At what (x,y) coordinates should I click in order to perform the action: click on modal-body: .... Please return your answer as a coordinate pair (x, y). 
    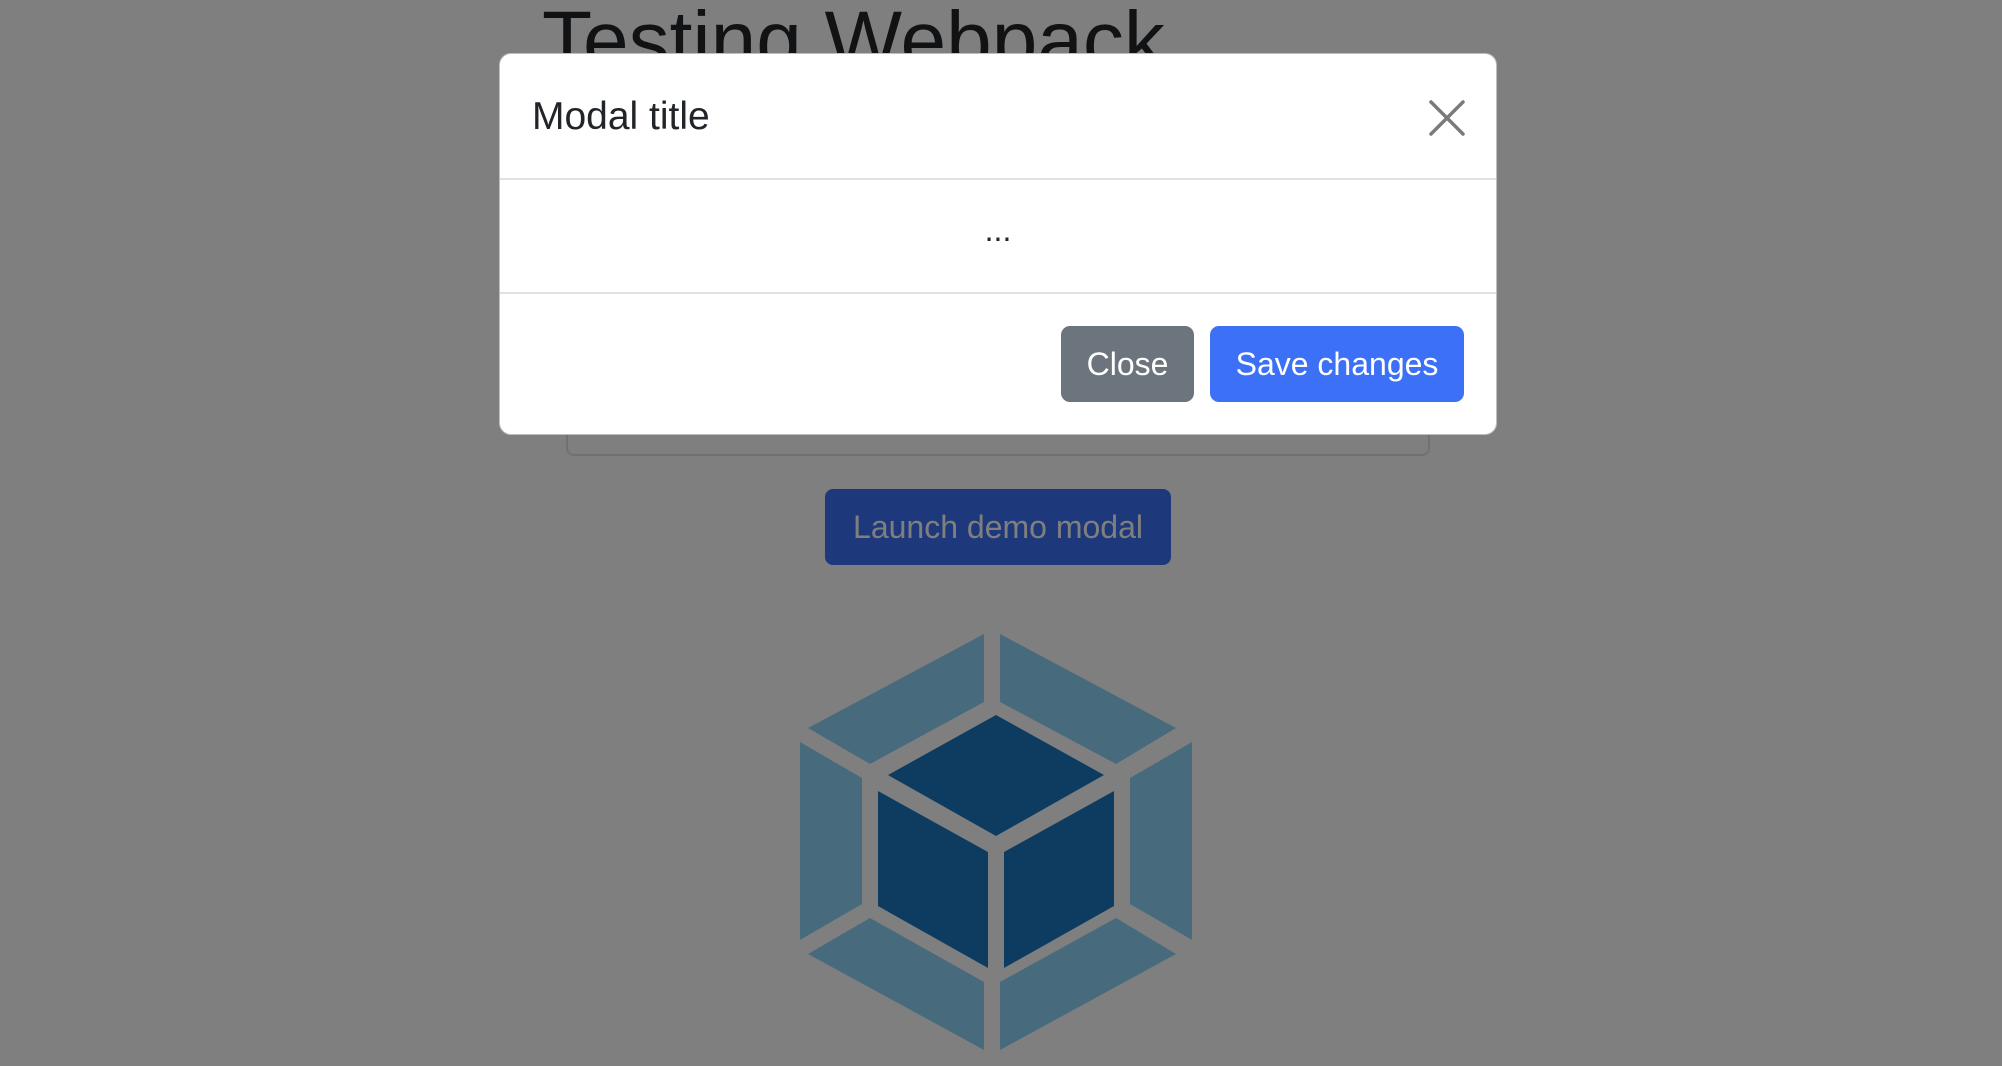
    Looking at the image, I should click on (998, 237).